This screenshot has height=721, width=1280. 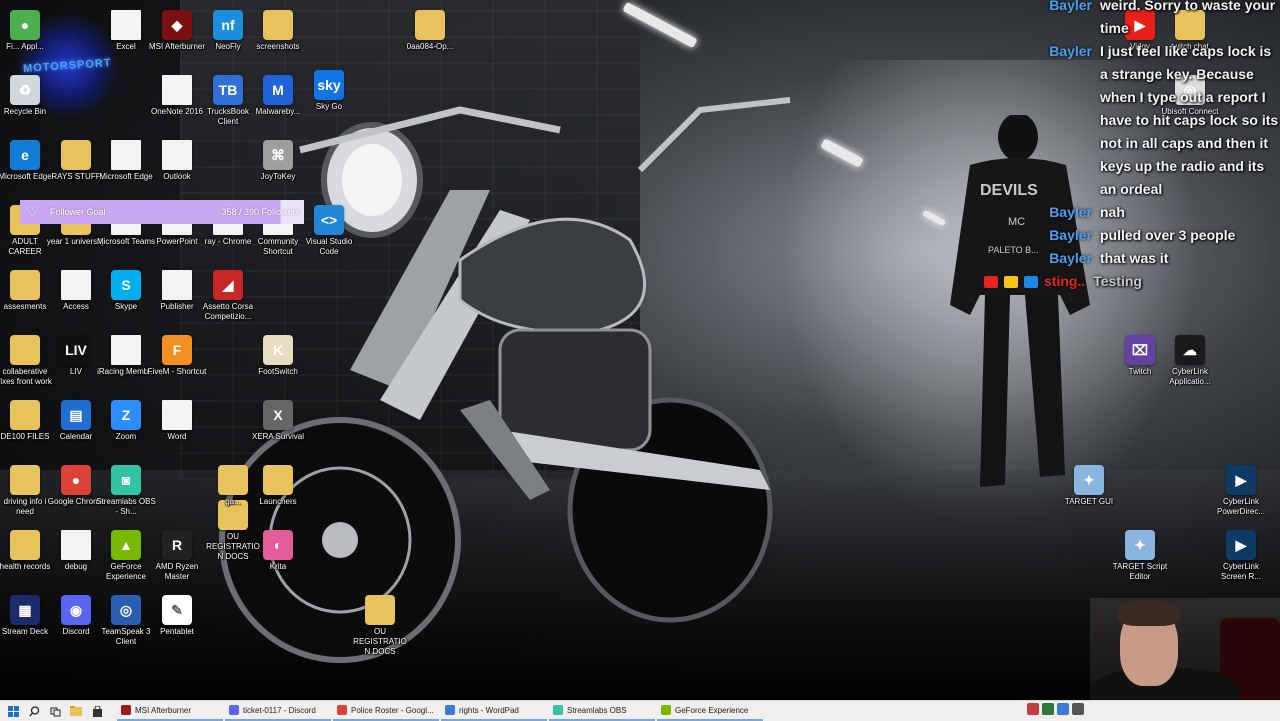 I want to click on desktop-icon-onenote-2016: OneNote 2016, so click(x=177, y=96).